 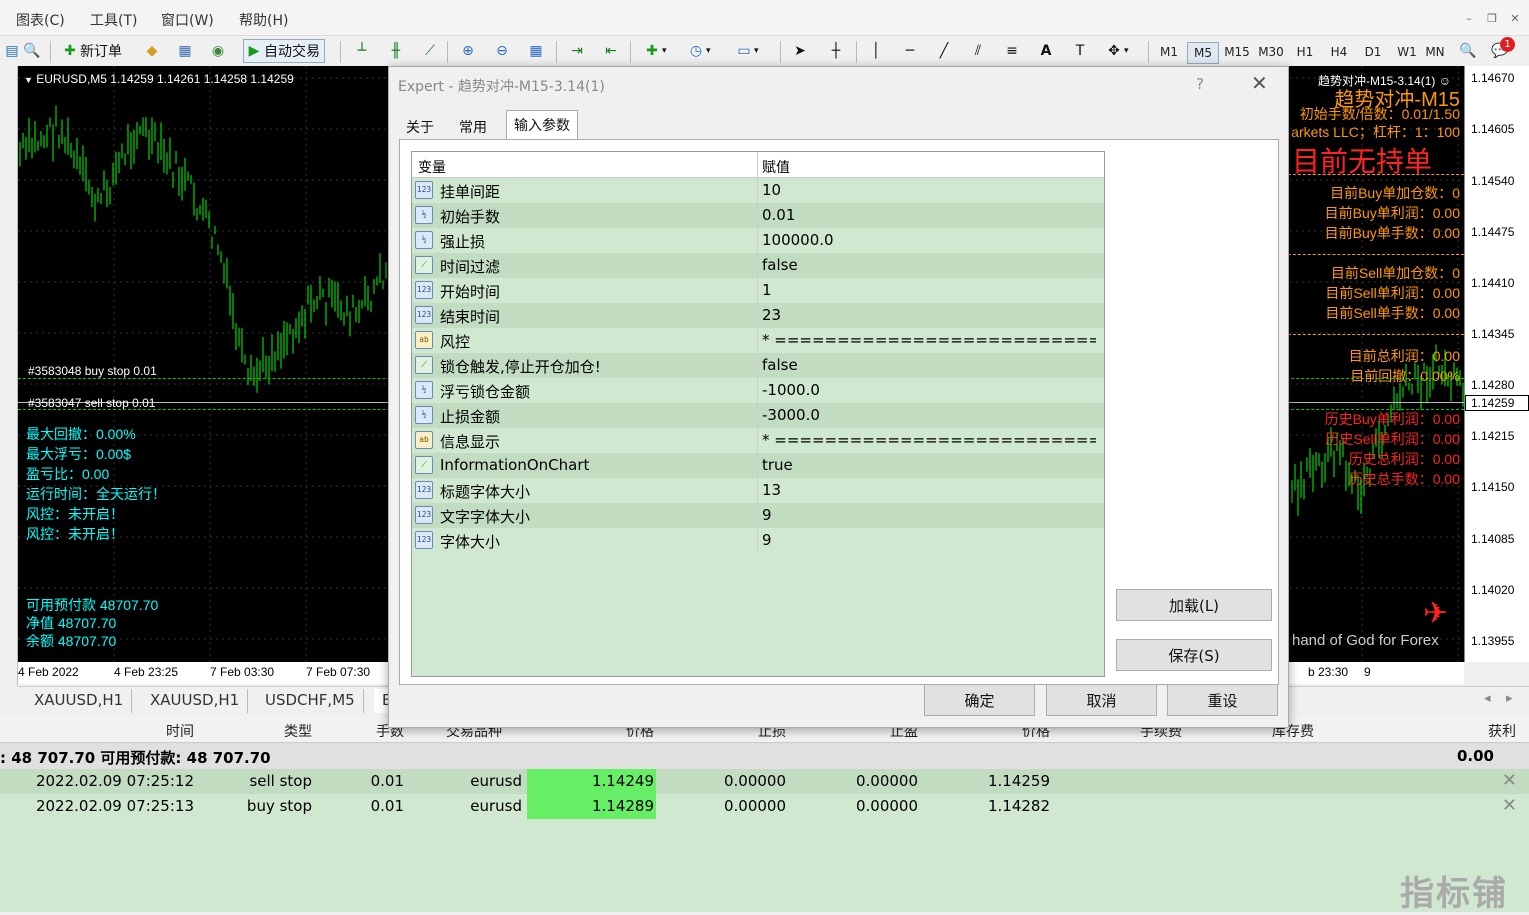 What do you see at coordinates (758, 315) in the screenshot?
I see `param-row: 123 结束时间 23` at bounding box center [758, 315].